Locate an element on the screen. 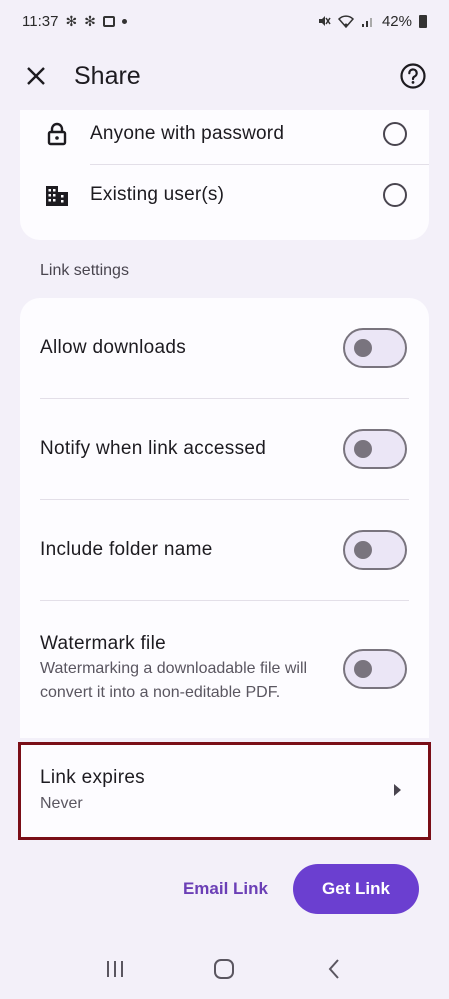 This screenshot has height=999, width=449. get-link-button: Get Link is located at coordinates (356, 889).